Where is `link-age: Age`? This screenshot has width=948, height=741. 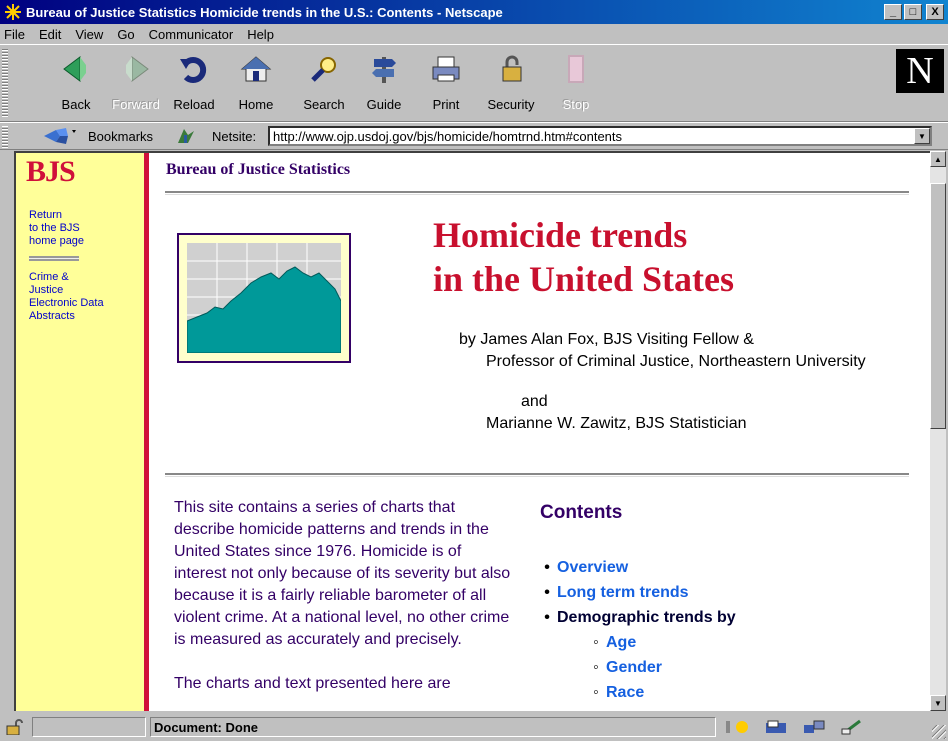 link-age: Age is located at coordinates (621, 642).